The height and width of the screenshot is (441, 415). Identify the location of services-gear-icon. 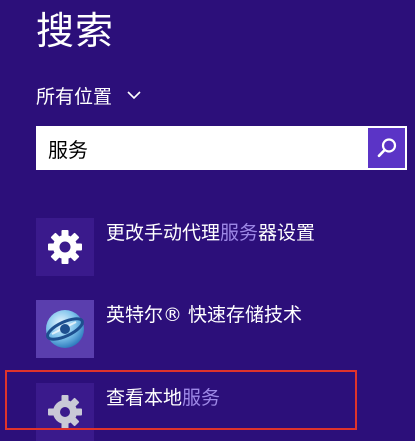
(65, 412).